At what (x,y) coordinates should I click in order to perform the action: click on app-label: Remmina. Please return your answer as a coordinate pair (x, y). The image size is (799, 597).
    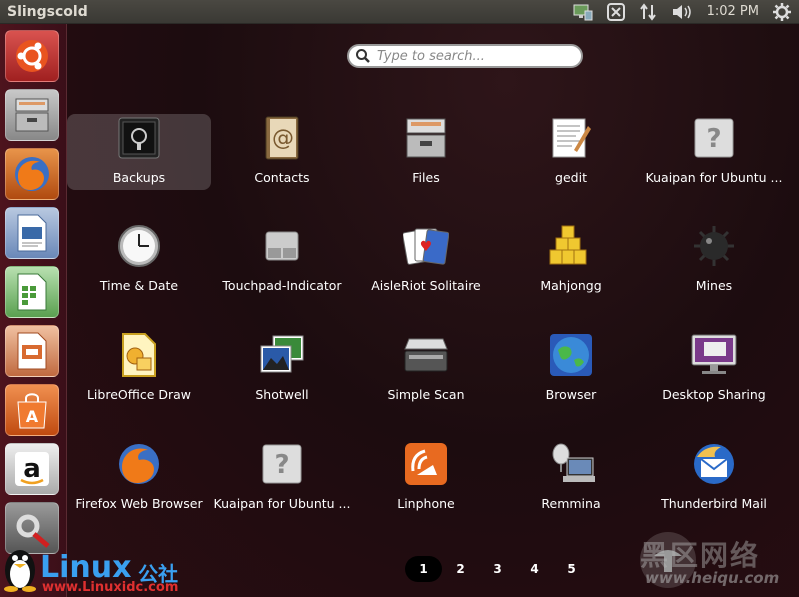
    Looking at the image, I should click on (571, 503).